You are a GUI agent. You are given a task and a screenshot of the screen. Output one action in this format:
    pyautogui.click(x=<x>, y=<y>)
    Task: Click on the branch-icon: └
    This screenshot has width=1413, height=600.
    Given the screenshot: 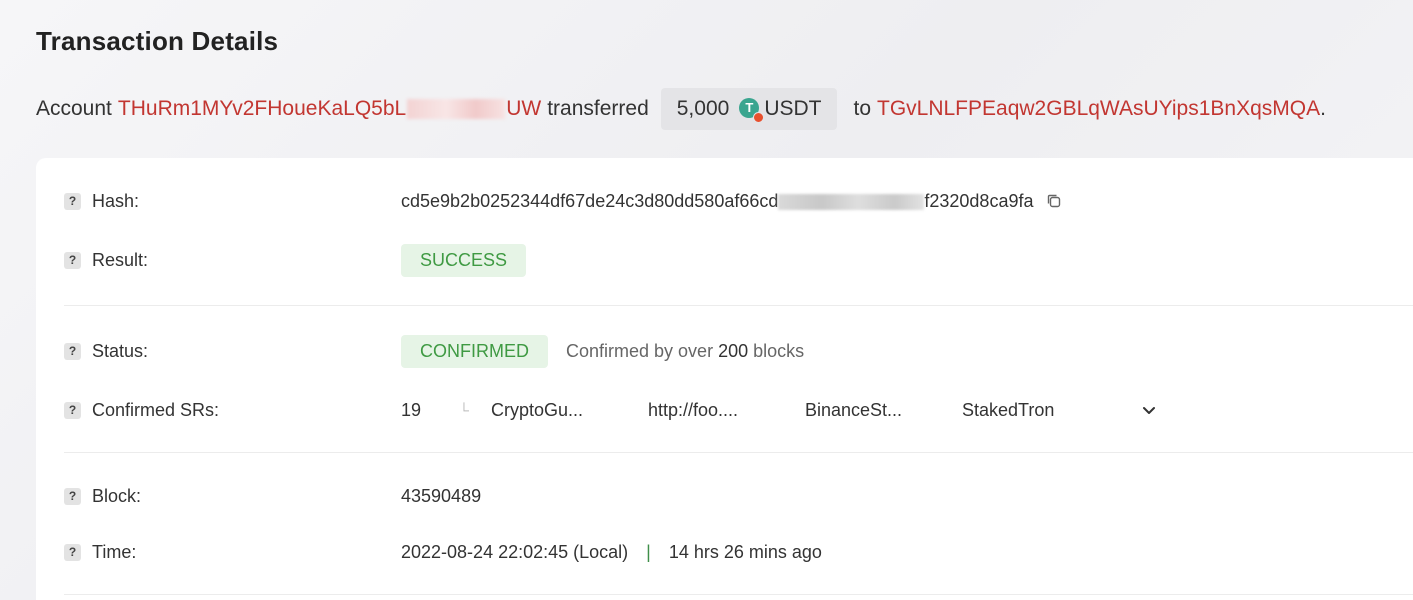 What is the action you would take?
    pyautogui.click(x=464, y=410)
    